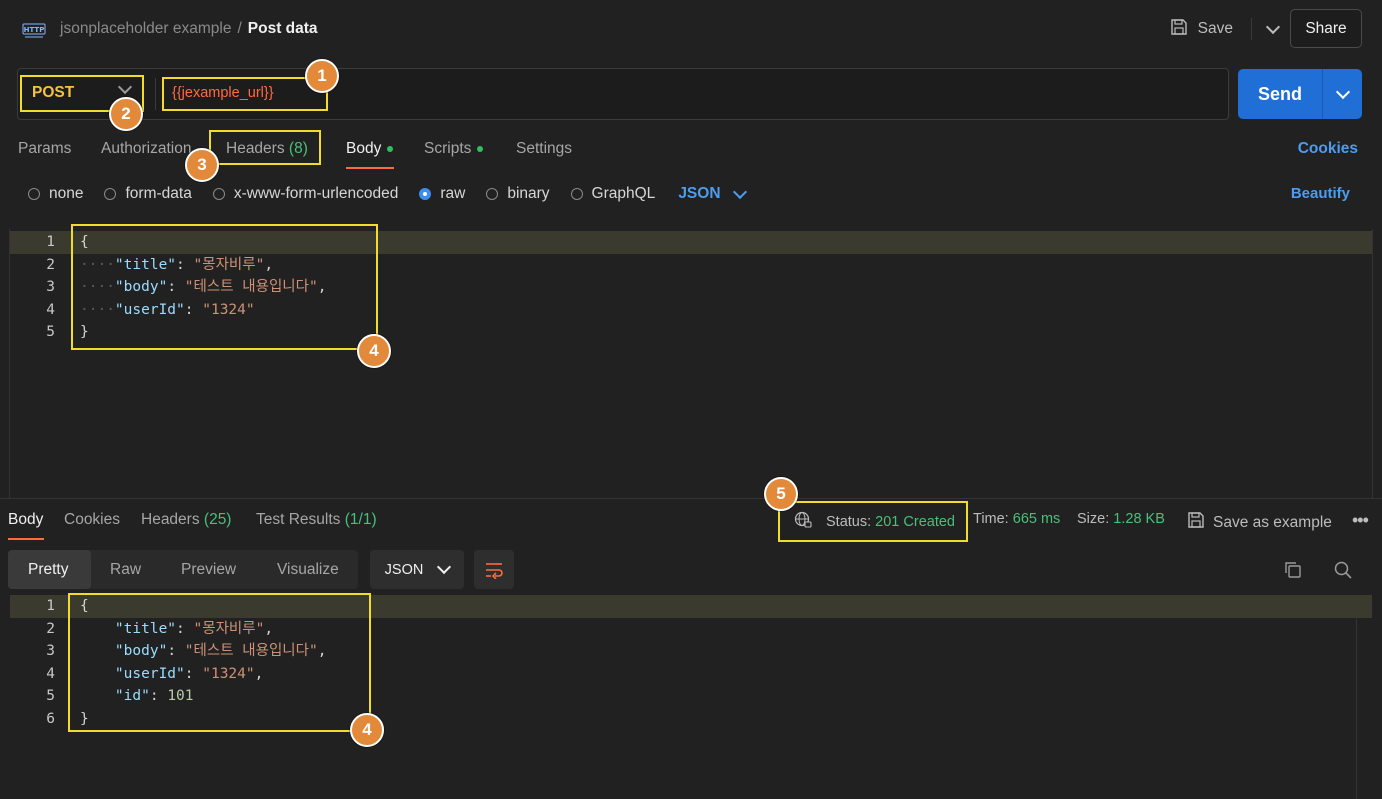 The image size is (1382, 799). I want to click on response-format-select: JSON, so click(417, 569).